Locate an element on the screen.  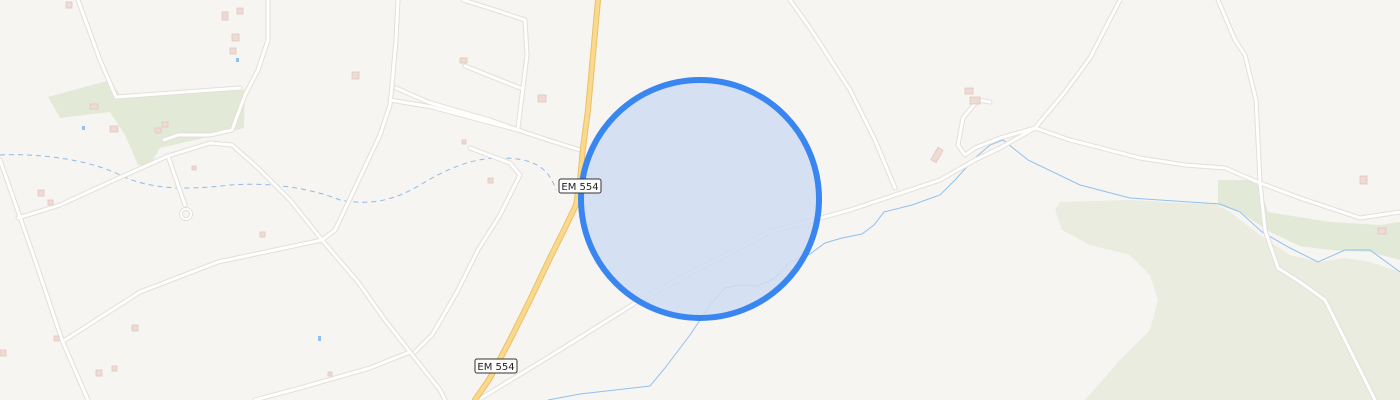
road-label-em554-upper: EM 554 is located at coordinates (580, 186).